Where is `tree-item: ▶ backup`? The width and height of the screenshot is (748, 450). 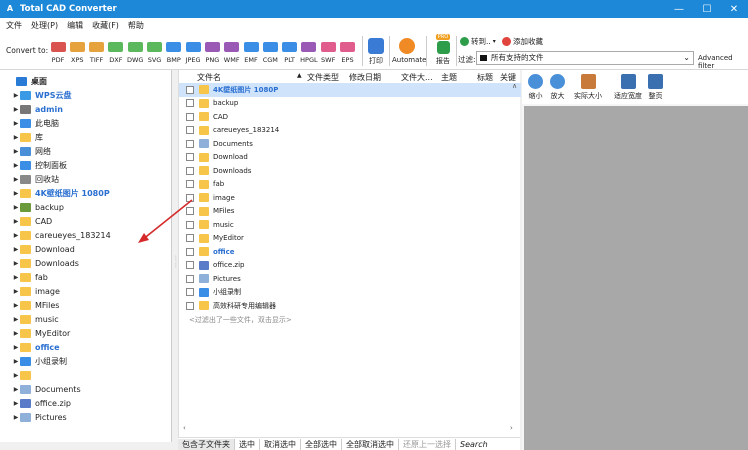 tree-item: ▶ backup is located at coordinates (38, 207).